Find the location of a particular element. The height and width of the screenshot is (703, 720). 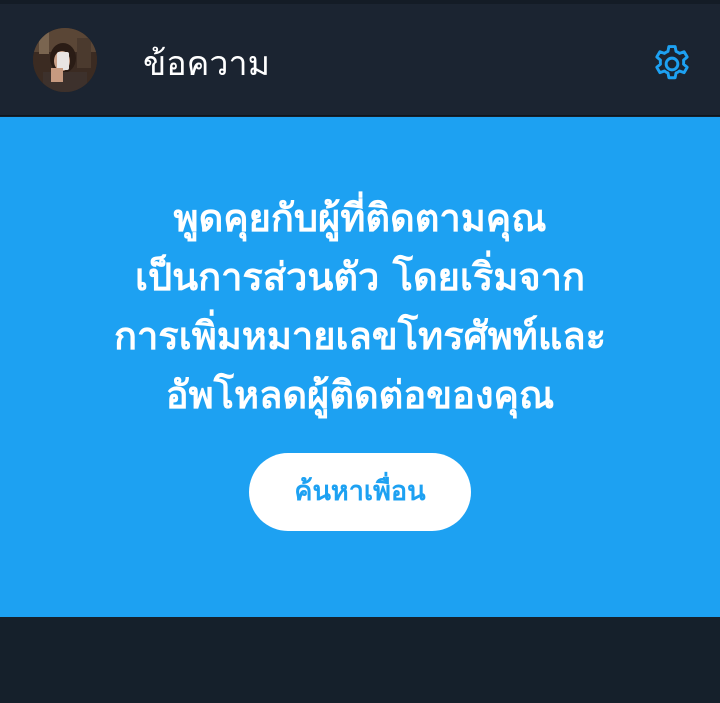

promo-line: เป็นการส่วนตัว โดยเริ่มจาก is located at coordinates (359, 277).